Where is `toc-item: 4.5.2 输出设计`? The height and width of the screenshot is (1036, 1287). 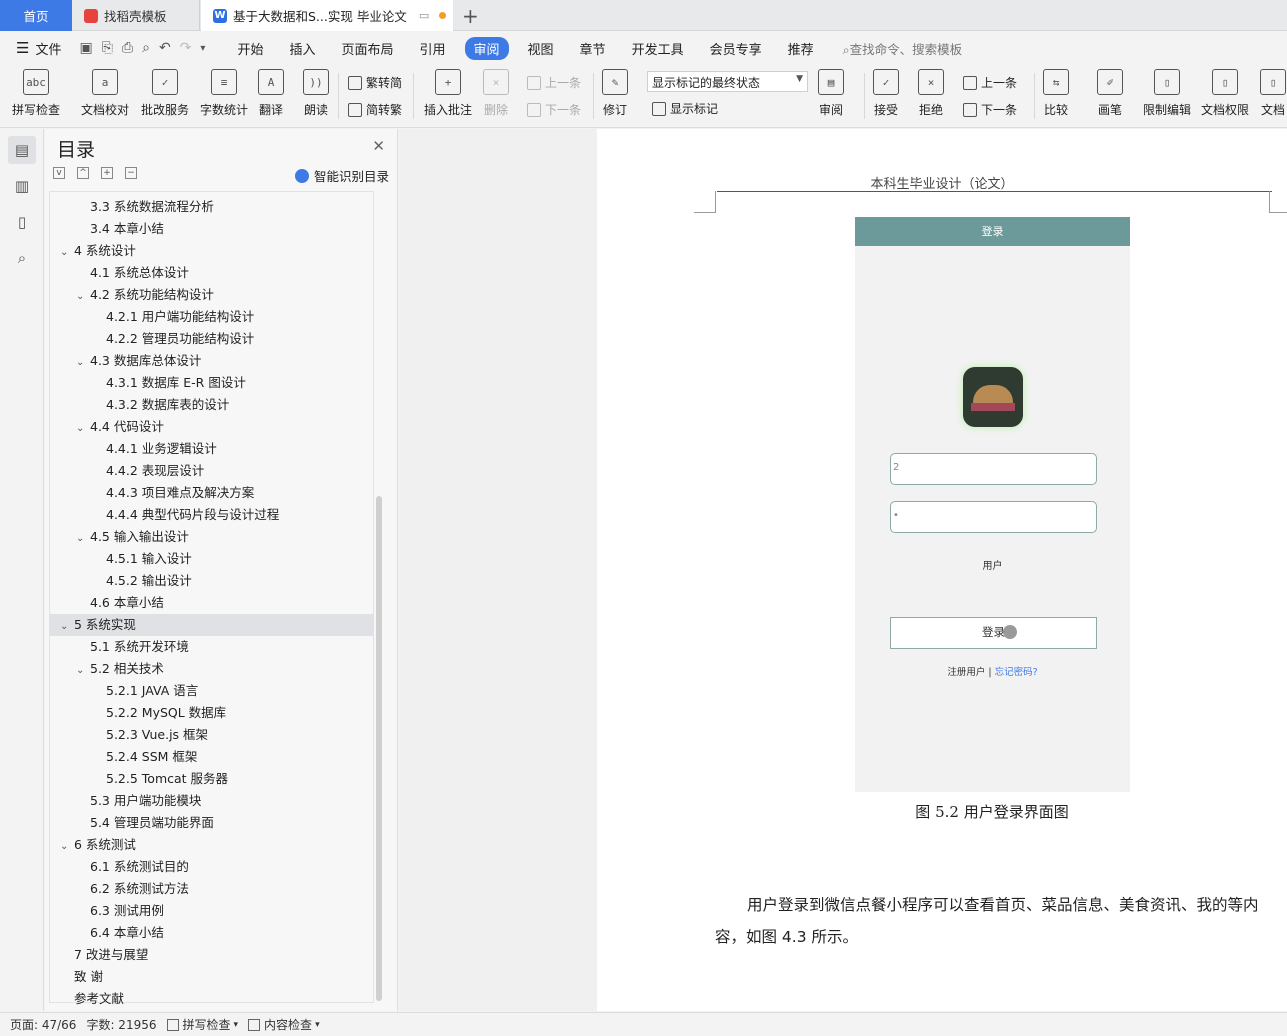
toc-item: 4.5.2 输出设计 is located at coordinates (211, 581).